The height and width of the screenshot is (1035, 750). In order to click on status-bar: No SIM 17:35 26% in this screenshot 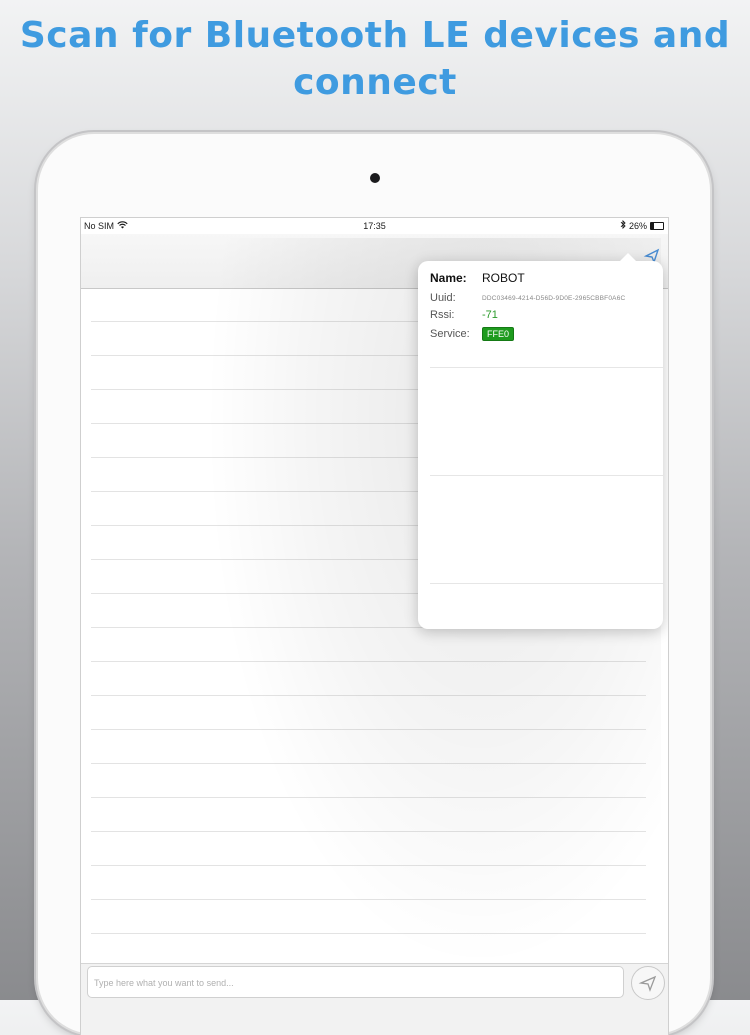, I will do `click(374, 226)`.